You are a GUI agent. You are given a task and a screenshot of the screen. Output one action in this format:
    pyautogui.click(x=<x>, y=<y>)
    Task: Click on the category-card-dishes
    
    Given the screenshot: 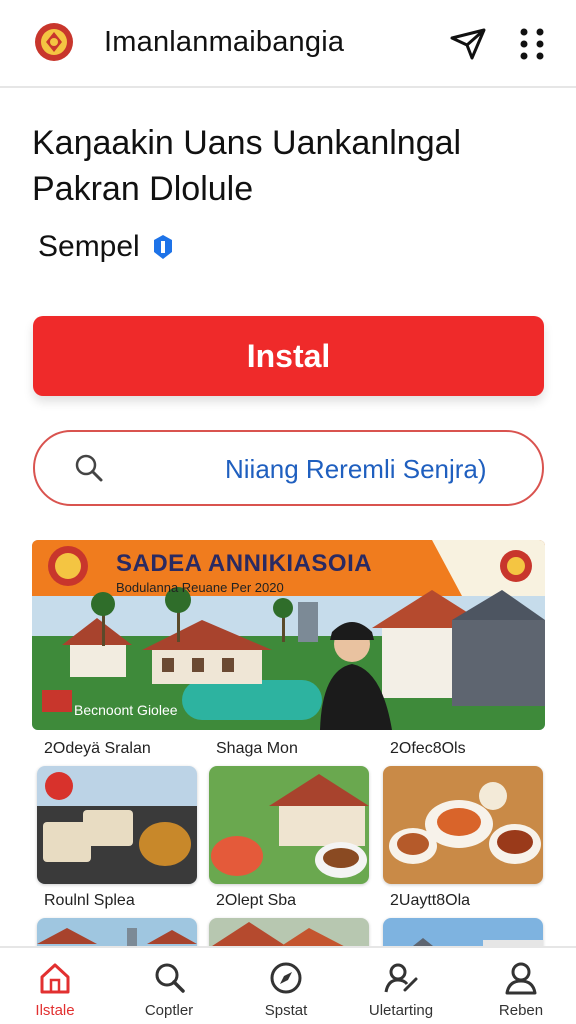 What is the action you would take?
    pyautogui.click(x=463, y=825)
    